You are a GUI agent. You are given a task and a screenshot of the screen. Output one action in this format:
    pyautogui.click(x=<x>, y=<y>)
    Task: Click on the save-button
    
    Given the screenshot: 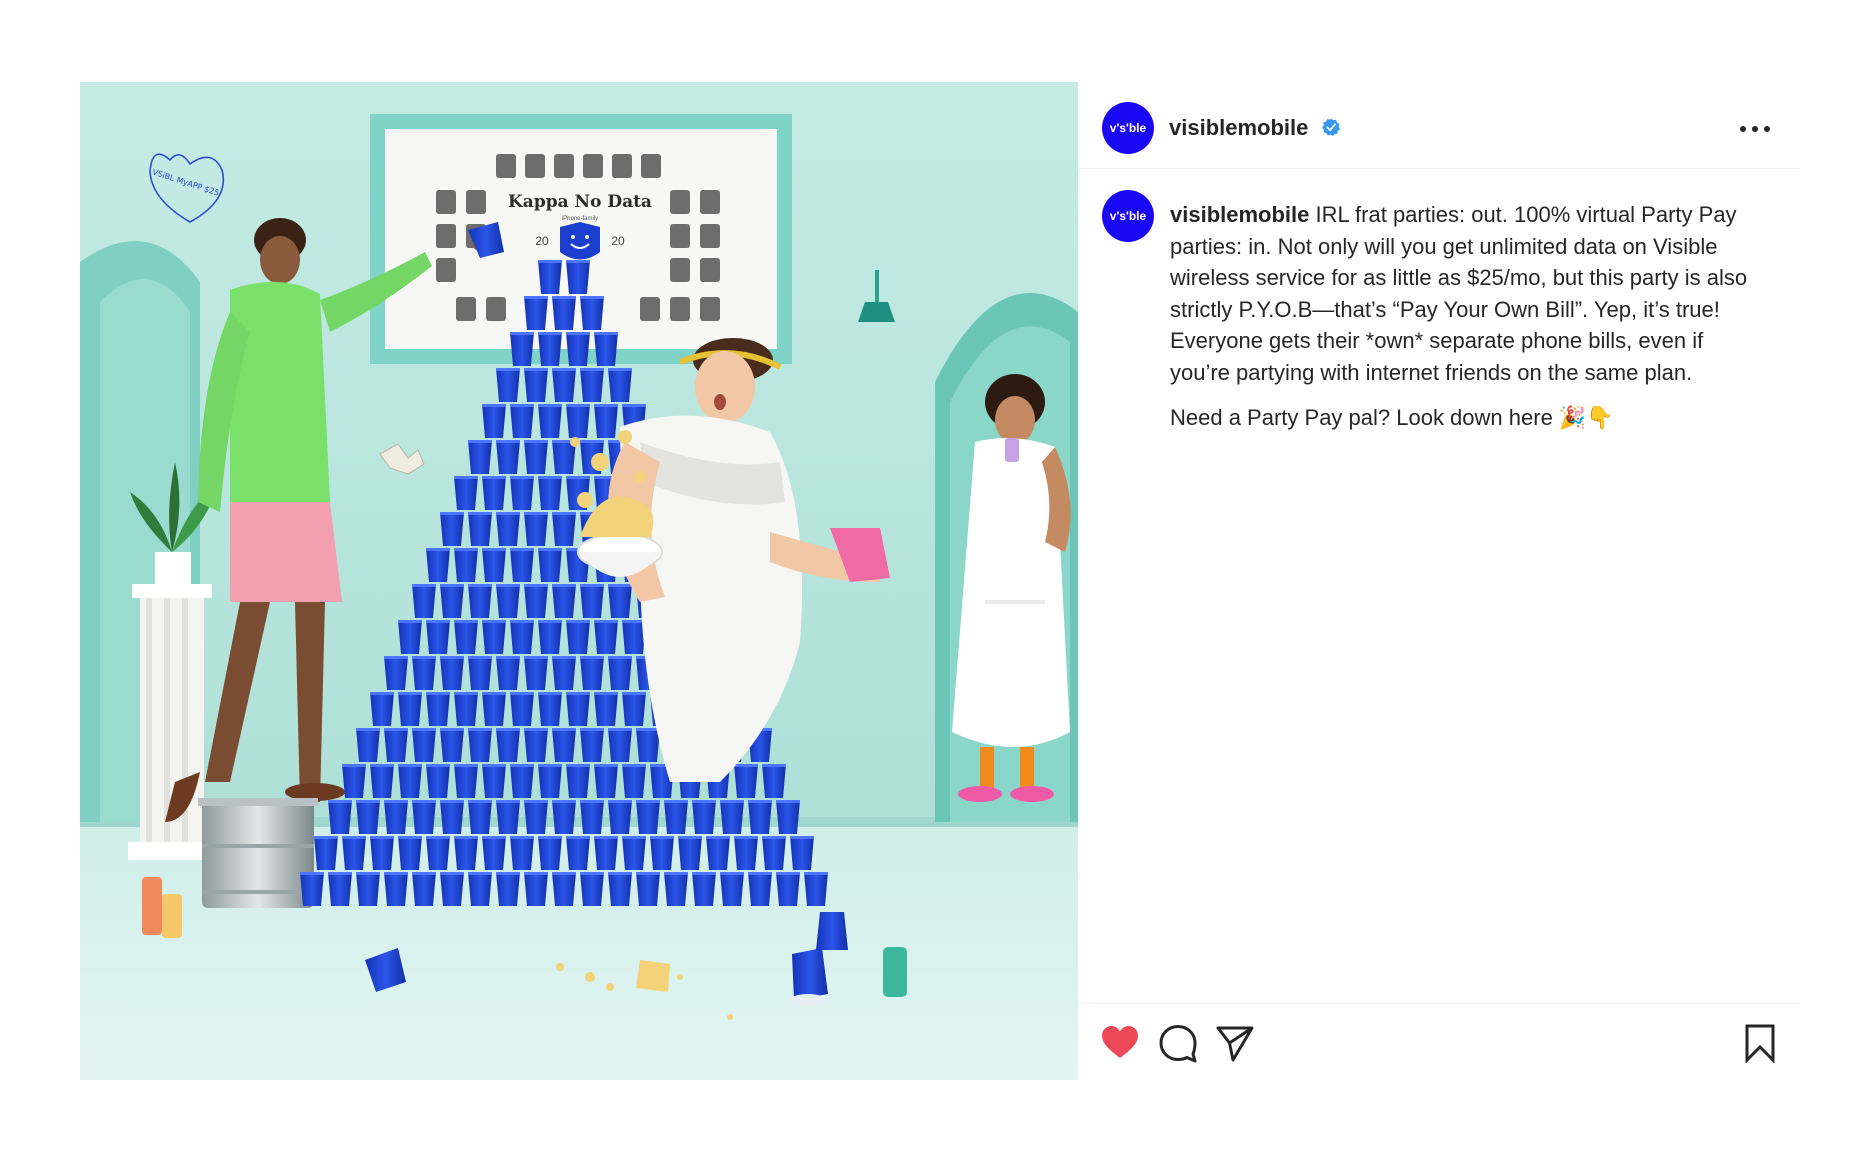 What is the action you would take?
    pyautogui.click(x=1760, y=1043)
    